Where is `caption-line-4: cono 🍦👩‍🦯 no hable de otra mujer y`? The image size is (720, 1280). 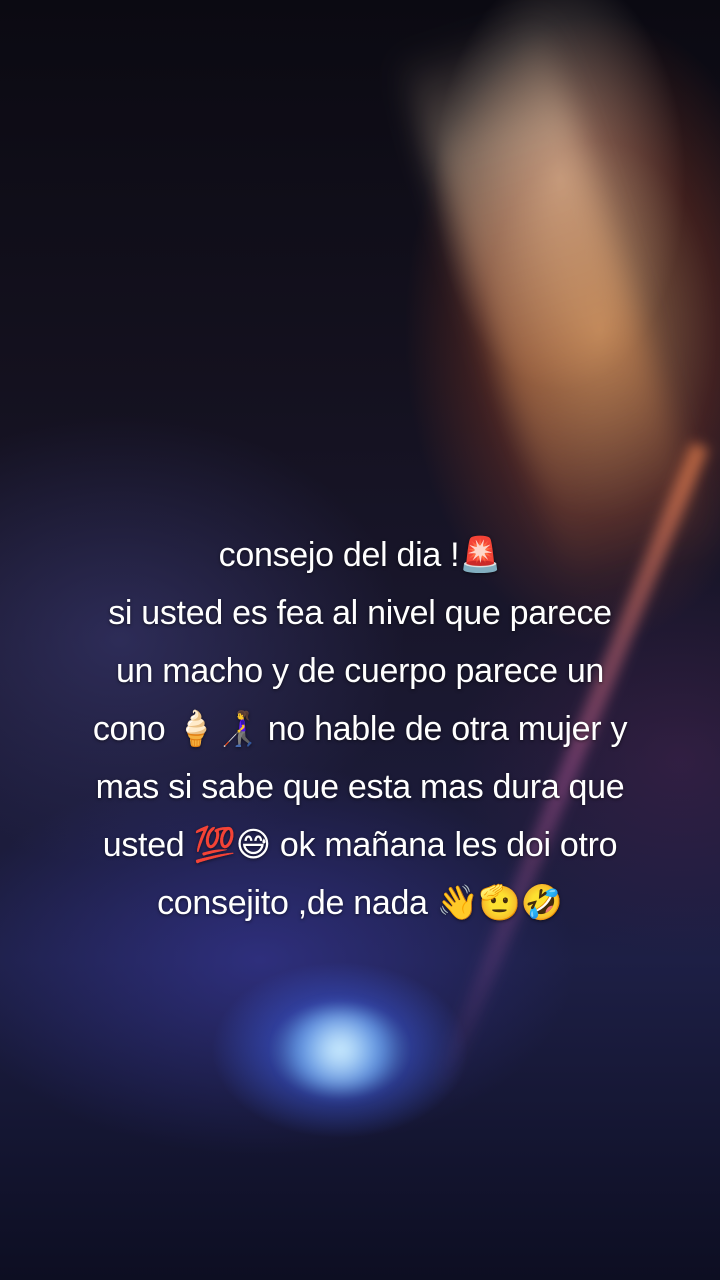 caption-line-4: cono 🍦👩‍🦯 no hable de otra mujer y is located at coordinates (360, 729).